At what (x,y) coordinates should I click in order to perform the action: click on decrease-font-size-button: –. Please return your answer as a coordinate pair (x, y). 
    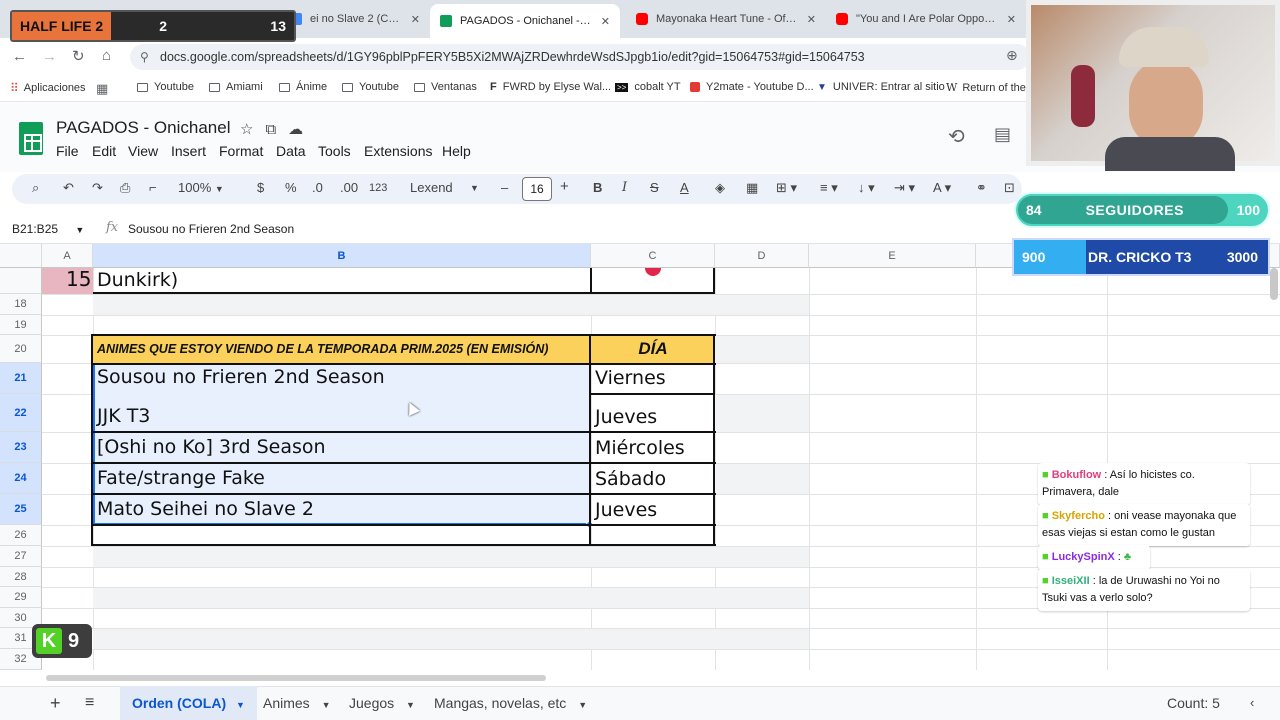
    Looking at the image, I should click on (504, 187).